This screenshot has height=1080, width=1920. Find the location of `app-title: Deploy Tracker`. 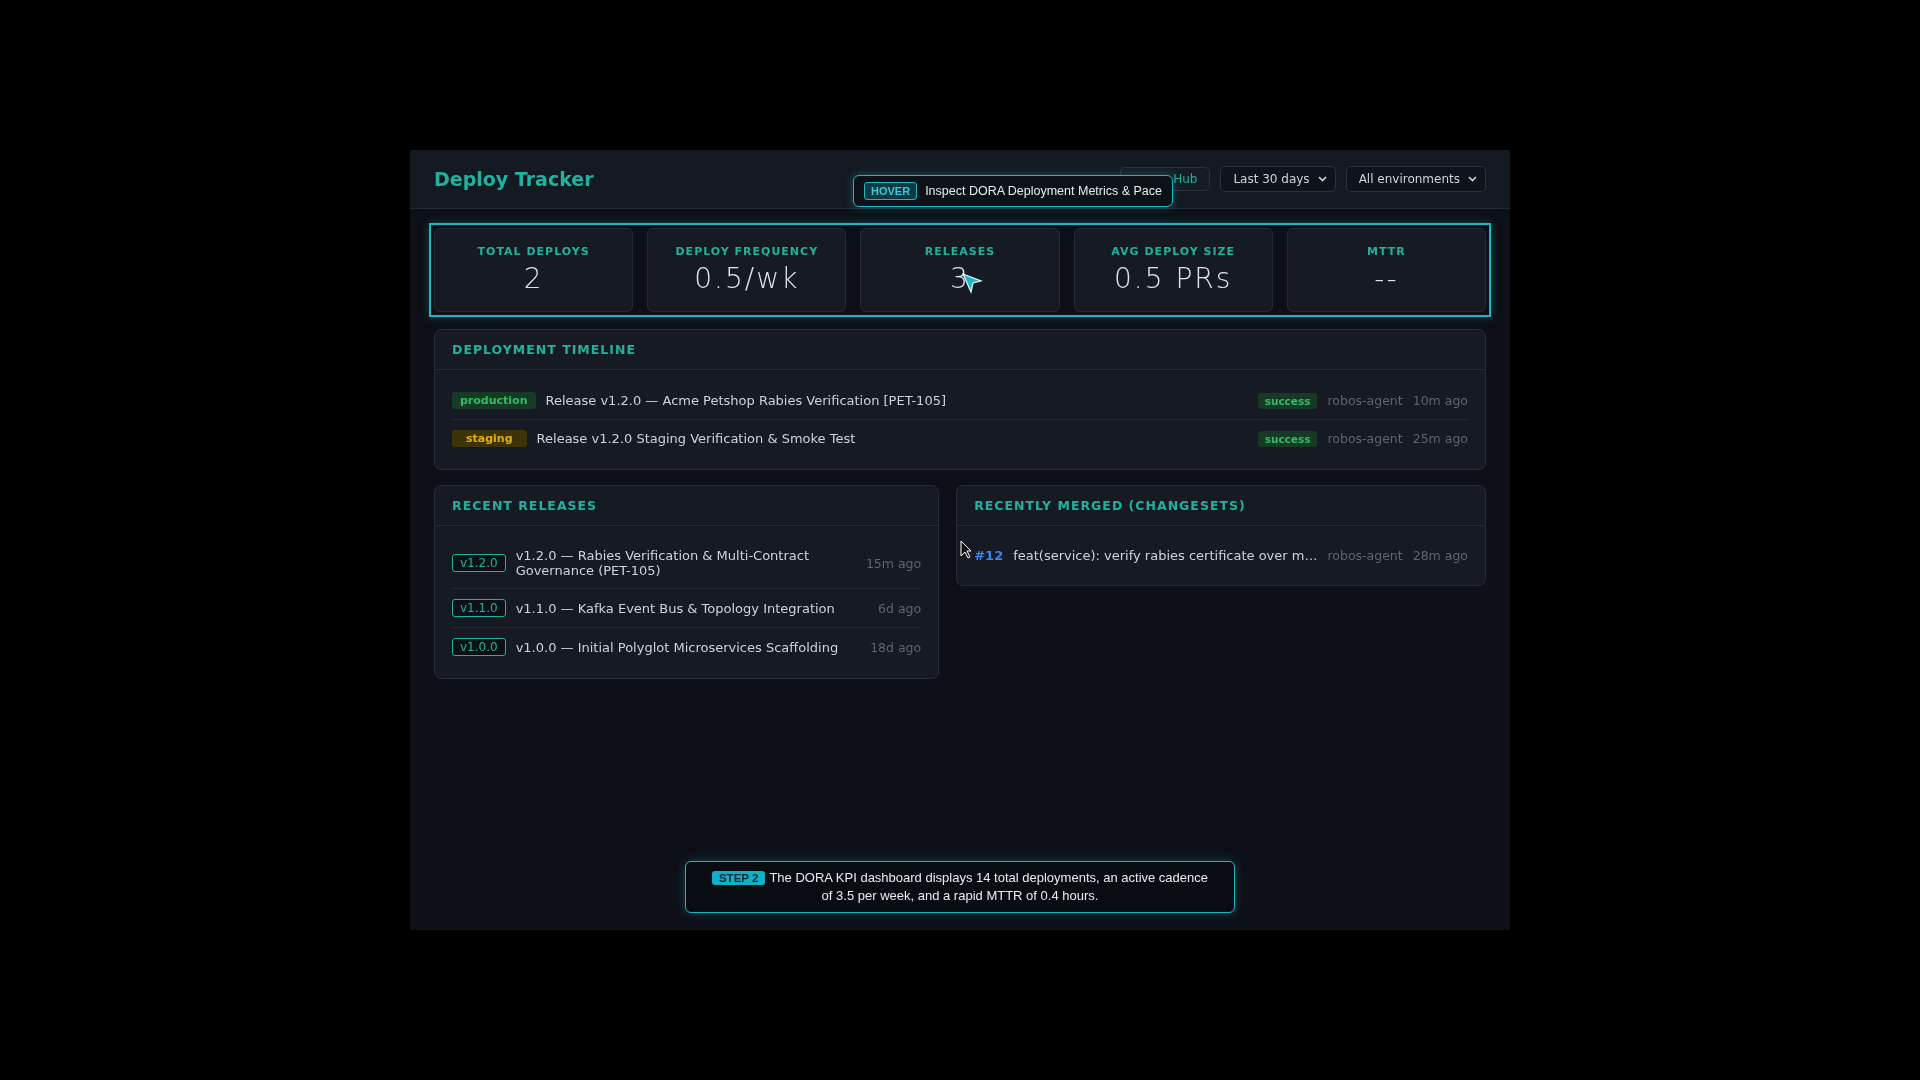

app-title: Deploy Tracker is located at coordinates (514, 179).